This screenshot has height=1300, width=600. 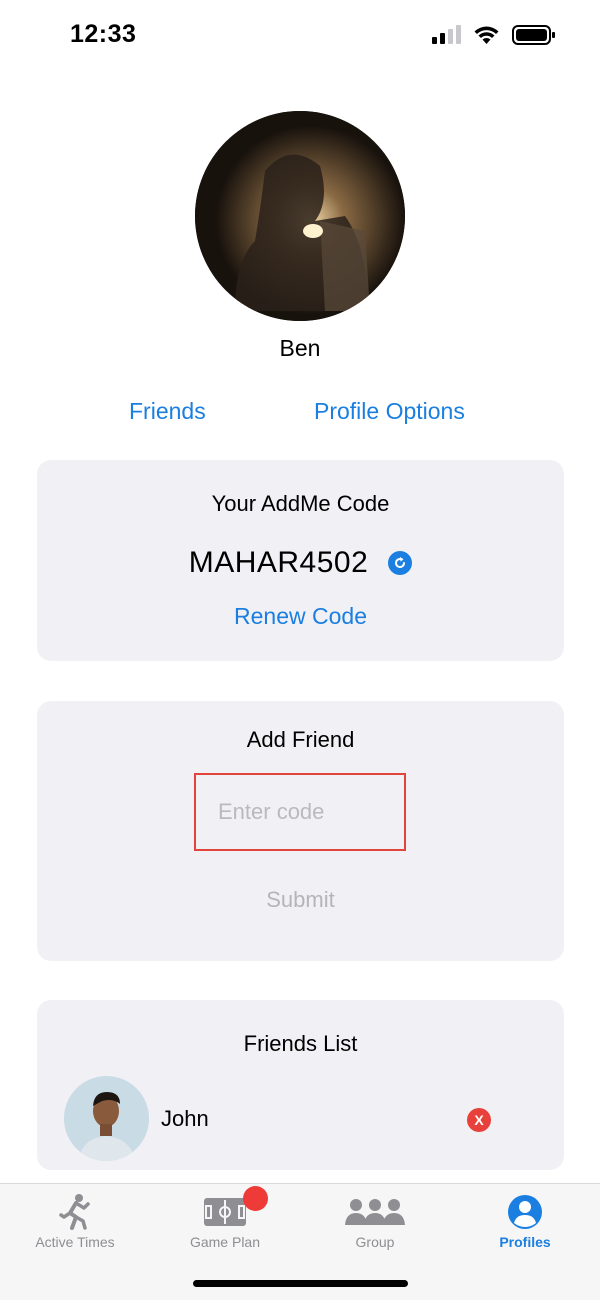 I want to click on addme-code-card: Your AddMe Code MAHAR4502 Renew Code, so click(x=300, y=560).